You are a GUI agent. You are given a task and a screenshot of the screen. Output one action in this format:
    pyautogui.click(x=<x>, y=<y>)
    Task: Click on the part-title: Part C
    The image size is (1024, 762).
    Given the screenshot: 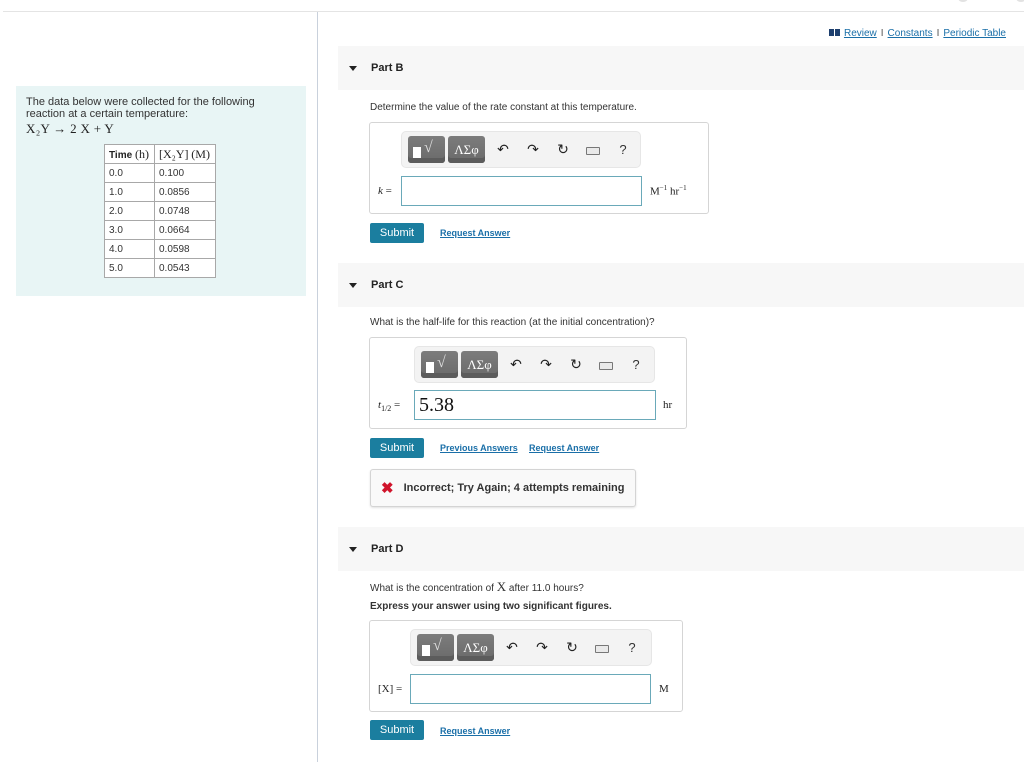 What is the action you would take?
    pyautogui.click(x=387, y=285)
    